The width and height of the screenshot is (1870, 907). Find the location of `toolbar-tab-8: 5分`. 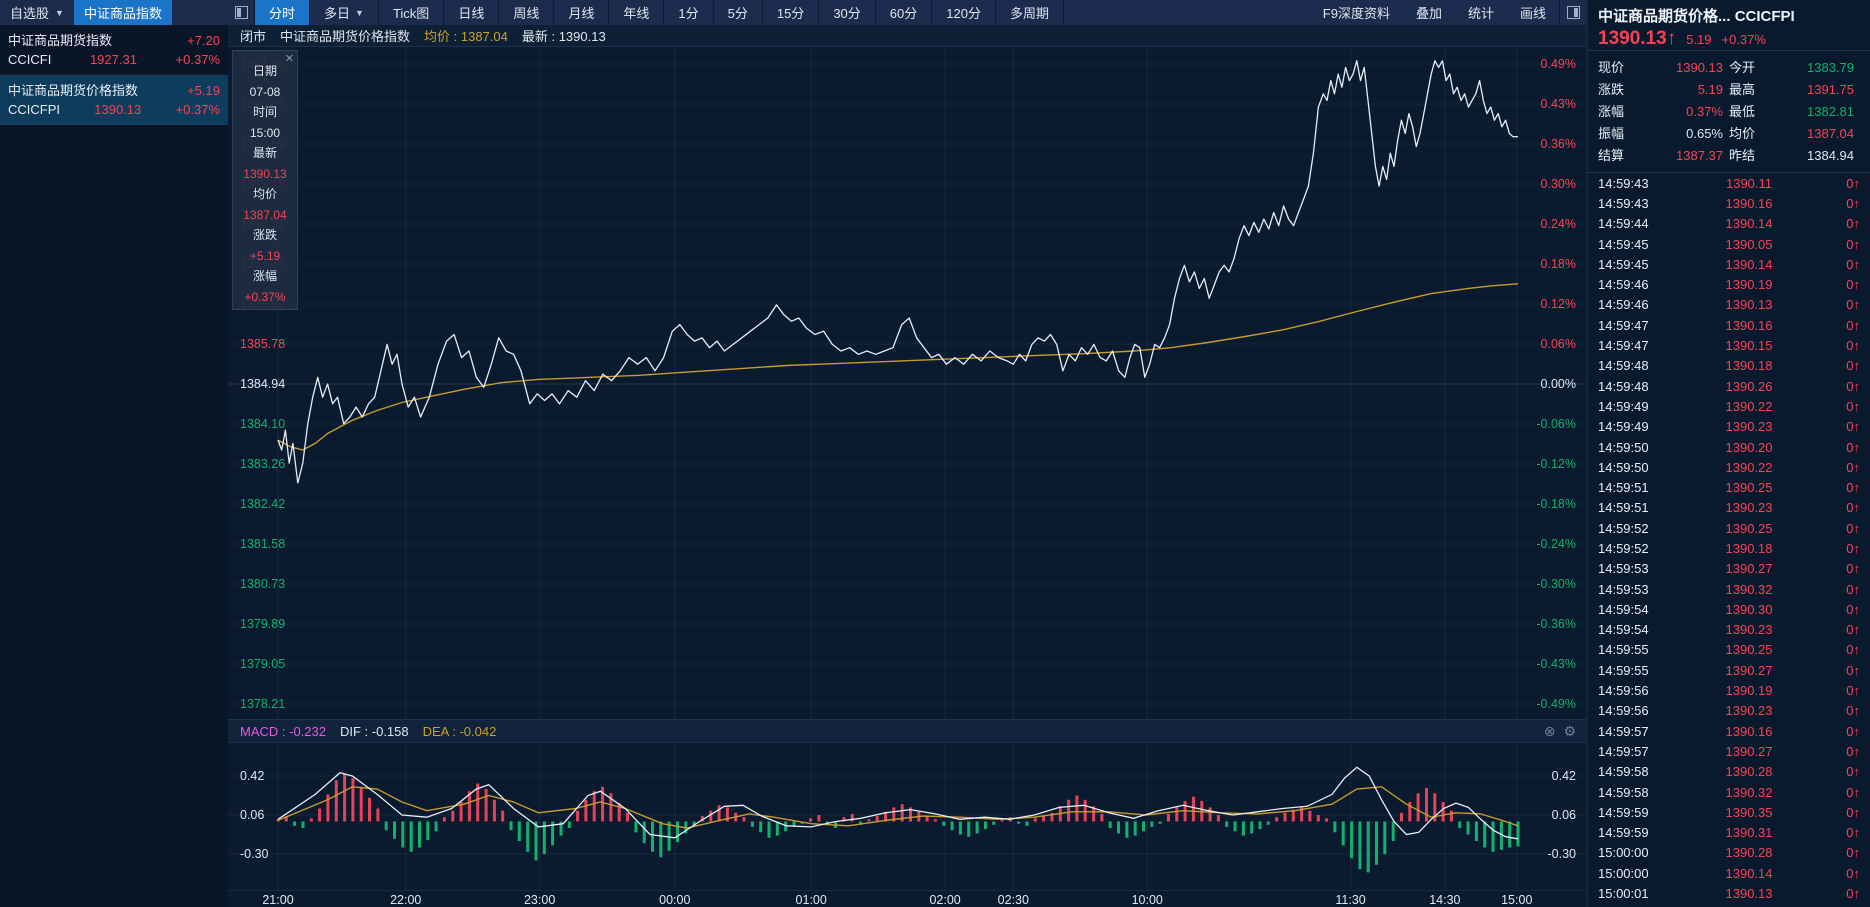

toolbar-tab-8: 5分 is located at coordinates (738, 12).